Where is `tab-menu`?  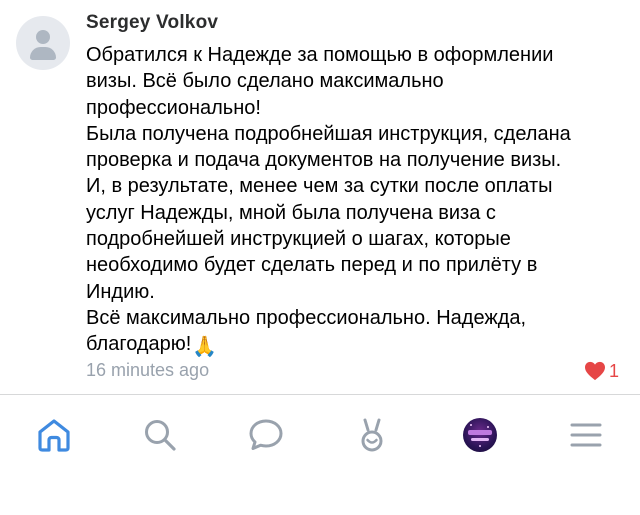
tab-menu is located at coordinates (586, 435).